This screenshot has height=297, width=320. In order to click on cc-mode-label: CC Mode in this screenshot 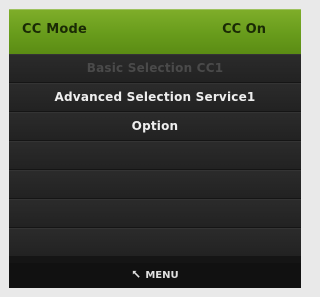, I will do `click(54, 29)`.